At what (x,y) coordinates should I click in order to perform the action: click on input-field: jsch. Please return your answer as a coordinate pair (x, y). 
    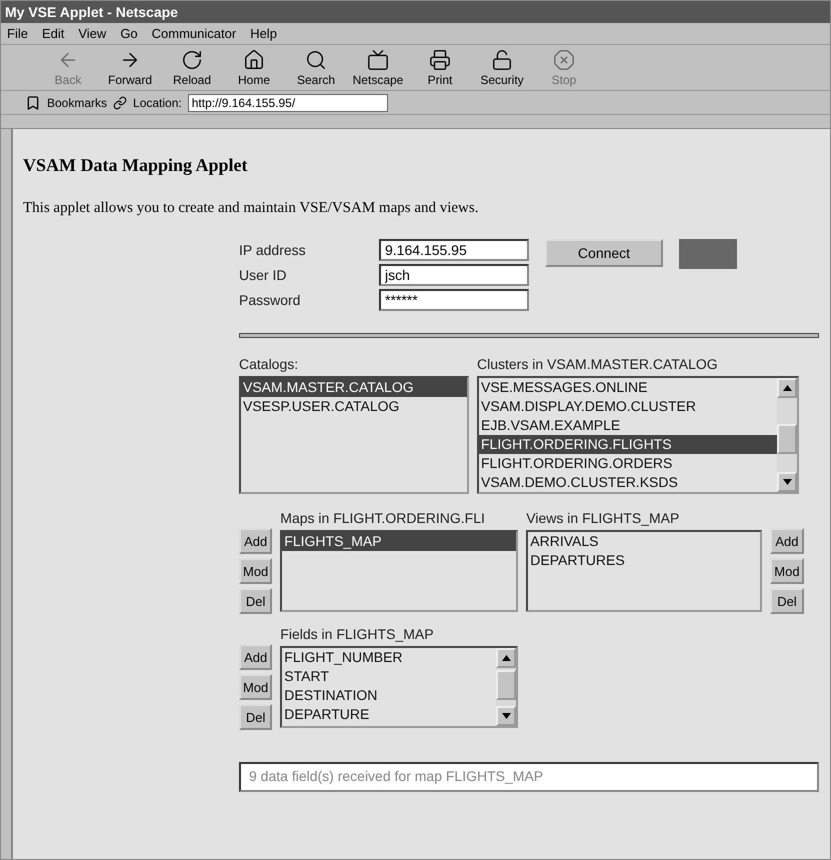
    Looking at the image, I should click on (454, 275).